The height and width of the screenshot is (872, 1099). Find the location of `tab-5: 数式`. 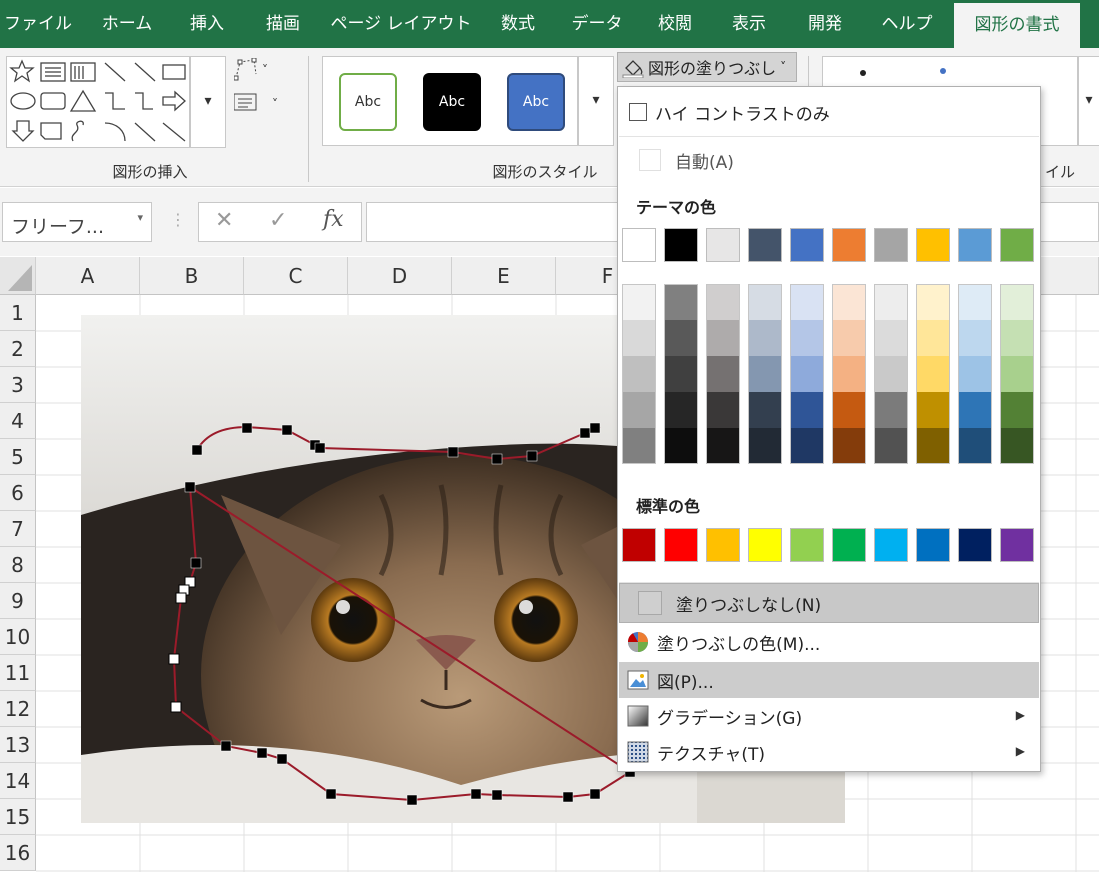

tab-5: 数式 is located at coordinates (518, 24).